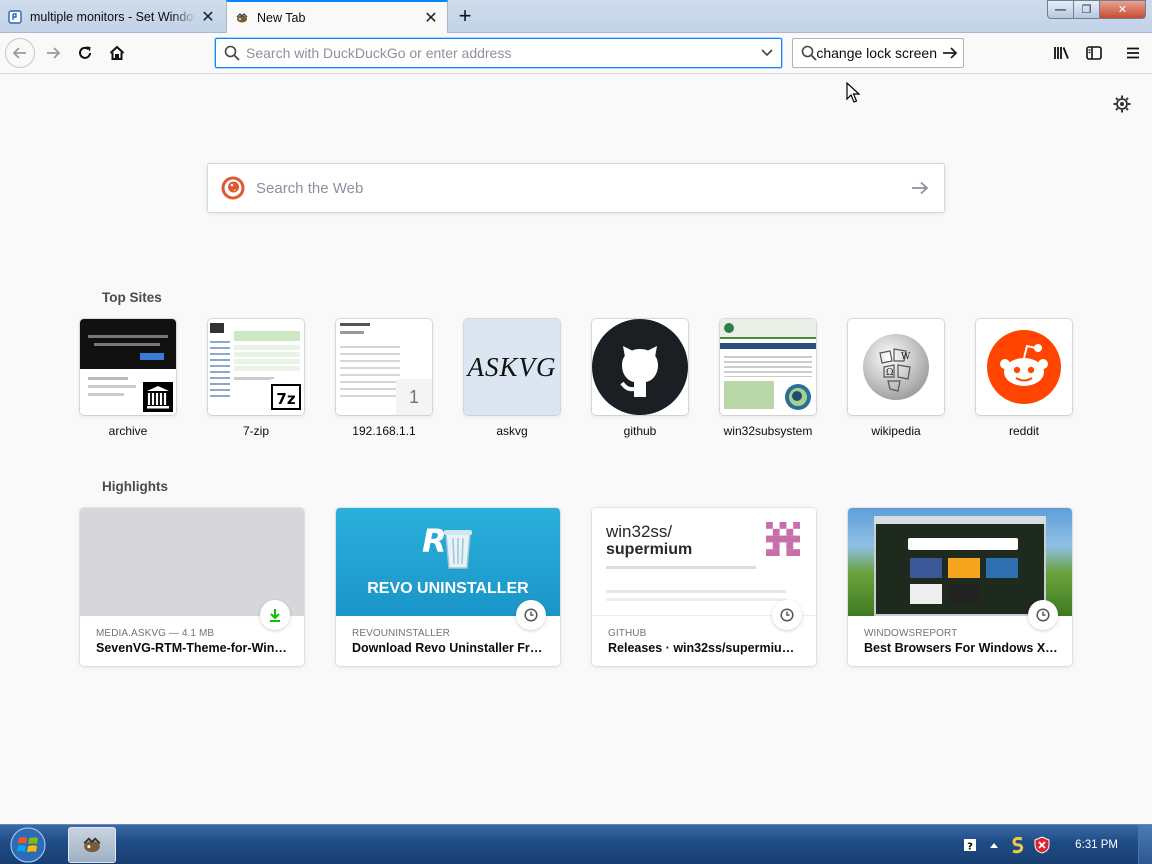  I want to click on chevron-down-icon, so click(767, 53).